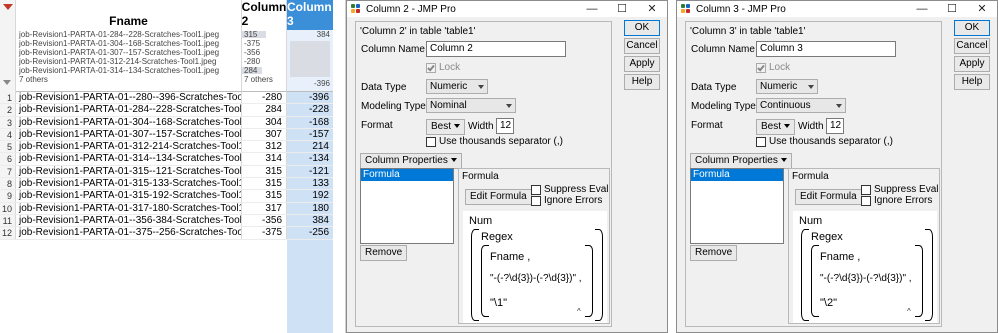  Describe the element at coordinates (310, 233) in the screenshot. I see `cell-column-3: -256` at that location.